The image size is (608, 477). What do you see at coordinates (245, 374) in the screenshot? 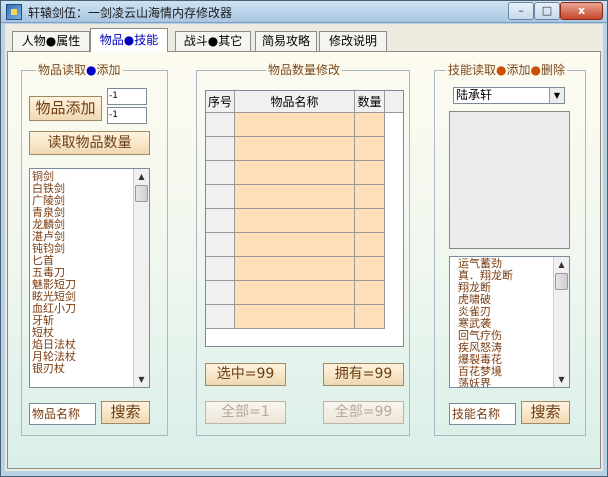
I see `set-selected-99-button: 选中=99` at bounding box center [245, 374].